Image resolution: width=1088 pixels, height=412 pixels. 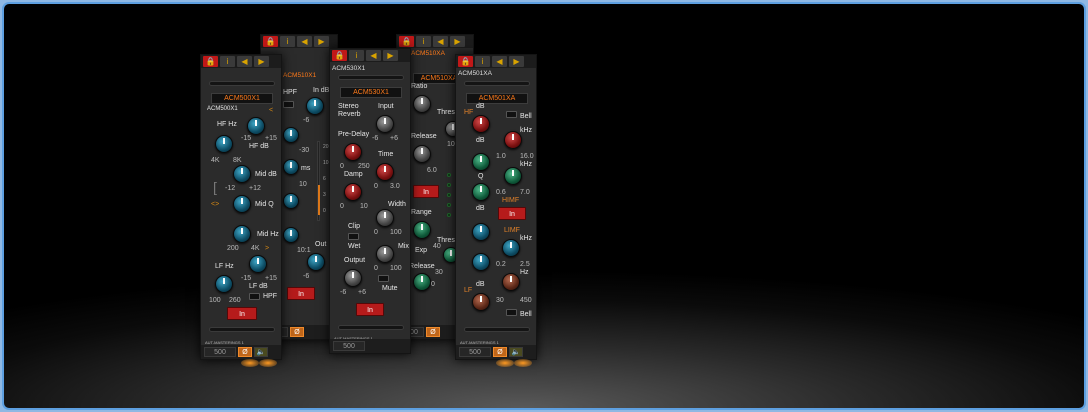 I want to click on mid-p12-label: +12, so click(x=255, y=188).